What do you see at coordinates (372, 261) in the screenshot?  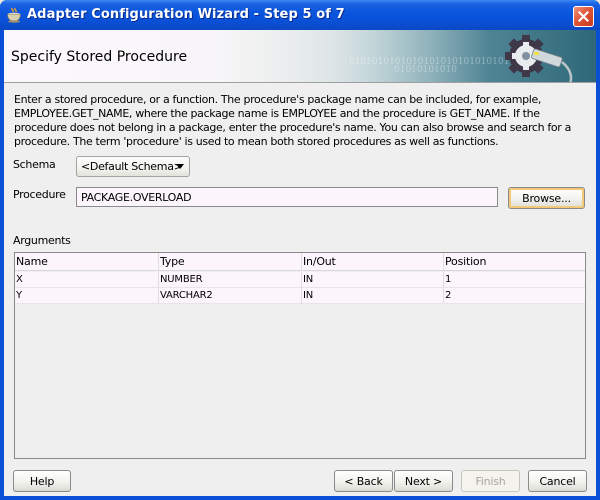 I see `column-header-inout: In/Out` at bounding box center [372, 261].